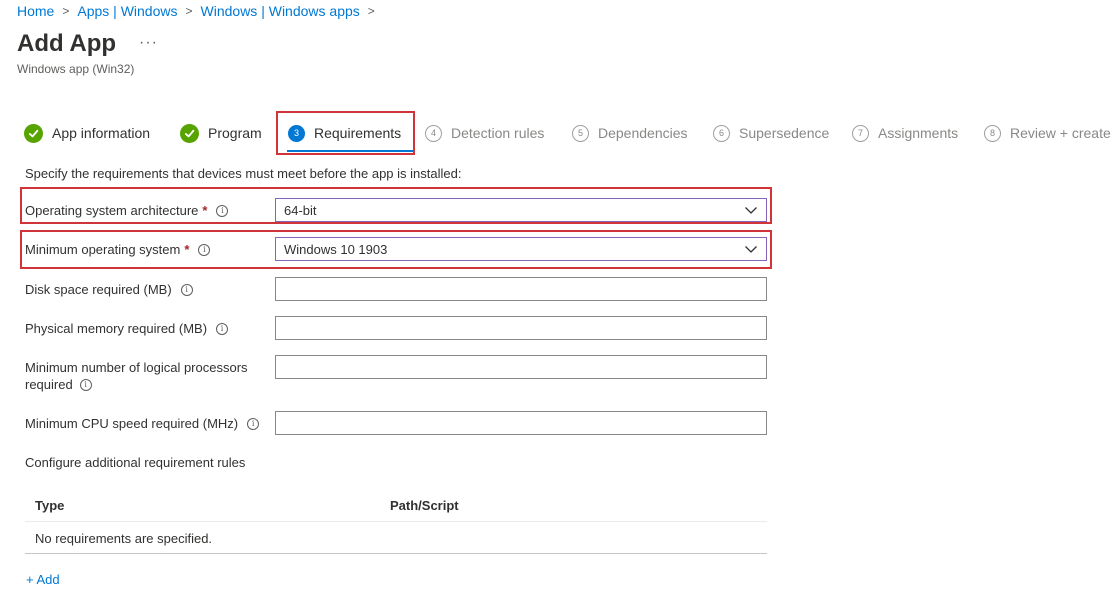 This screenshot has height=599, width=1115. Describe the element at coordinates (127, 11) in the screenshot. I see `breadcrumb-apps-windows: Apps | Windows` at that location.